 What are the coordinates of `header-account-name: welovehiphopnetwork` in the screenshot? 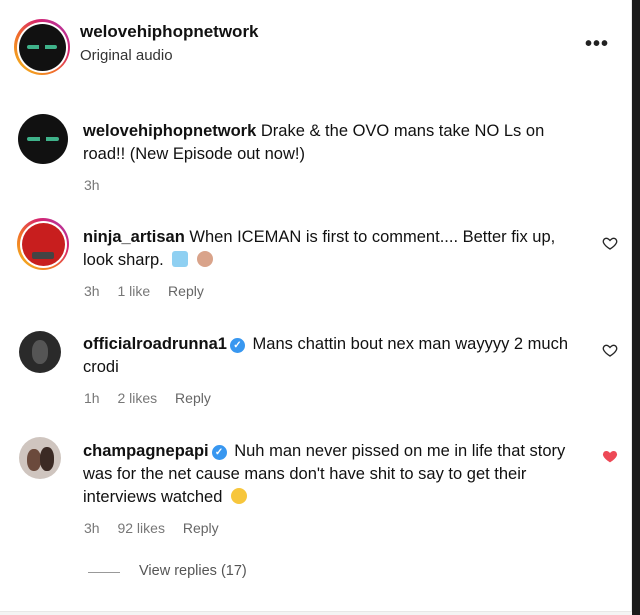 It's located at (169, 32).